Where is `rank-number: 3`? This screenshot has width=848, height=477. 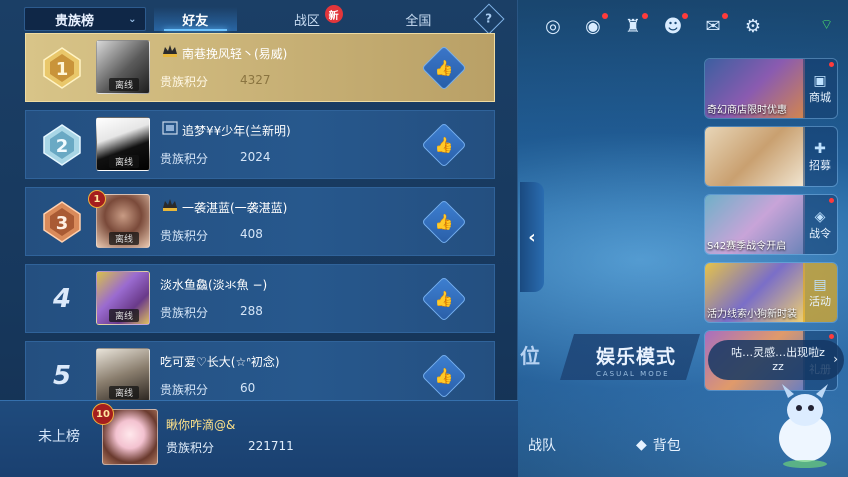
rank-number: 3 is located at coordinates (62, 223).